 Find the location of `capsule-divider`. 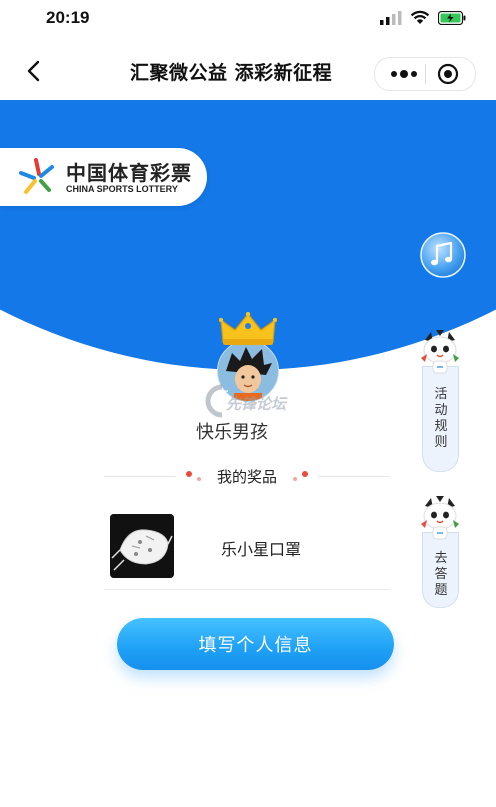

capsule-divider is located at coordinates (425, 74).